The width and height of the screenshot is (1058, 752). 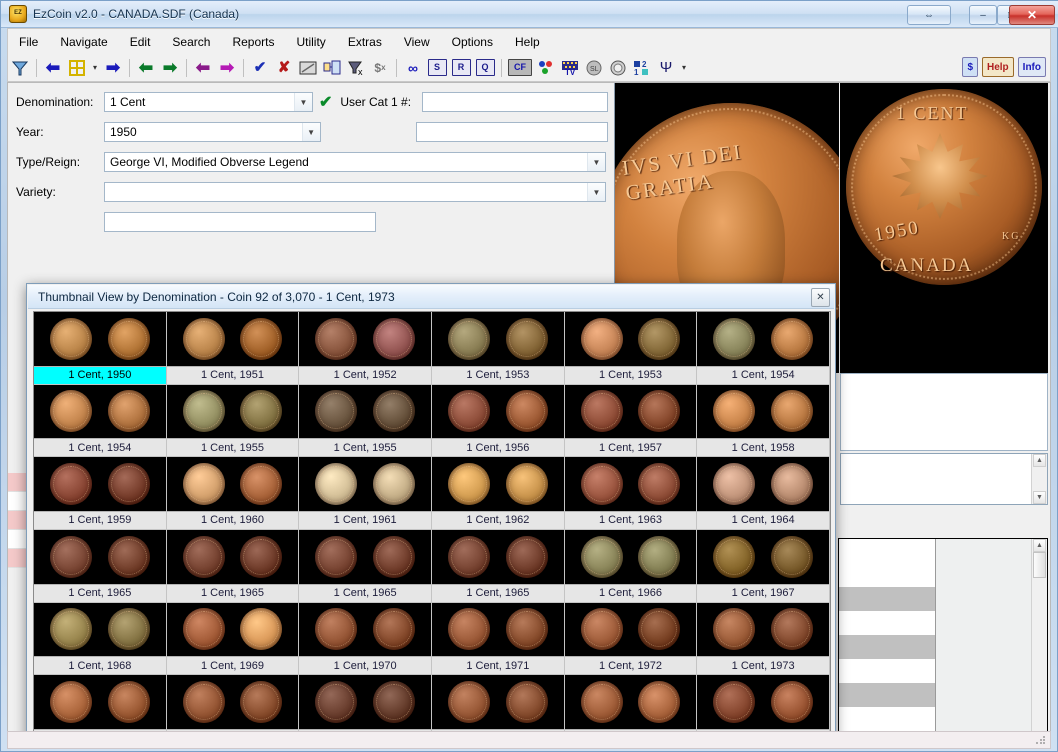 I want to click on thumbnail-cell: 1 Cent, 1964, so click(x=763, y=493).